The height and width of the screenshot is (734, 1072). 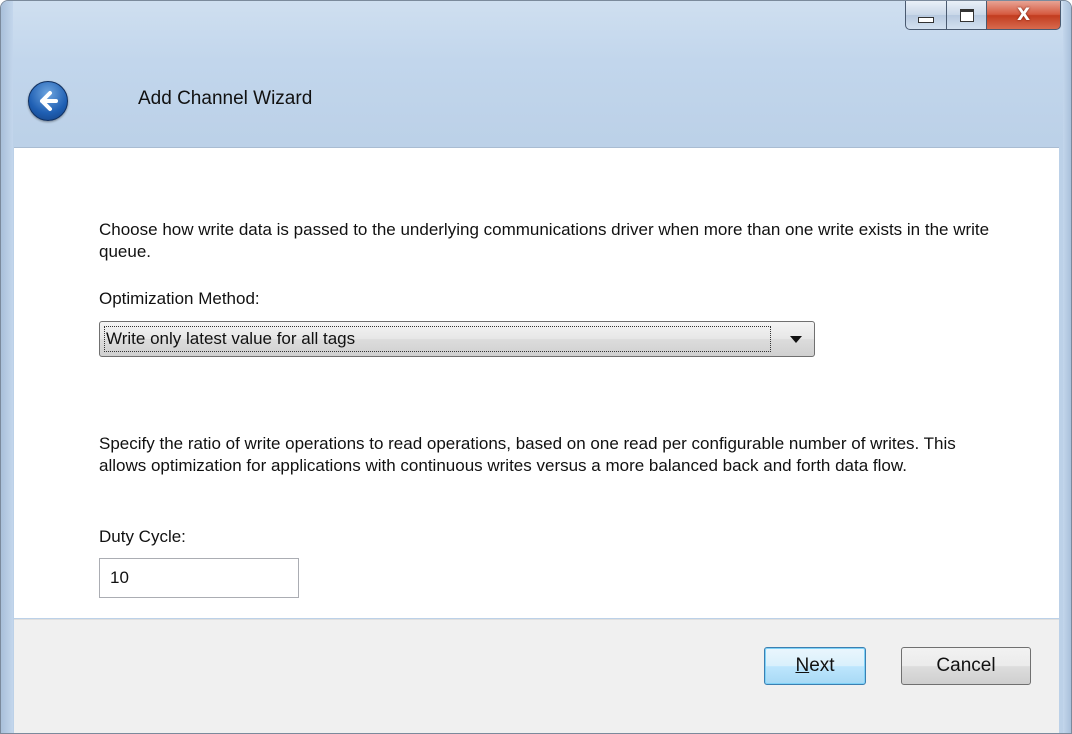 I want to click on back-button, so click(x=48, y=101).